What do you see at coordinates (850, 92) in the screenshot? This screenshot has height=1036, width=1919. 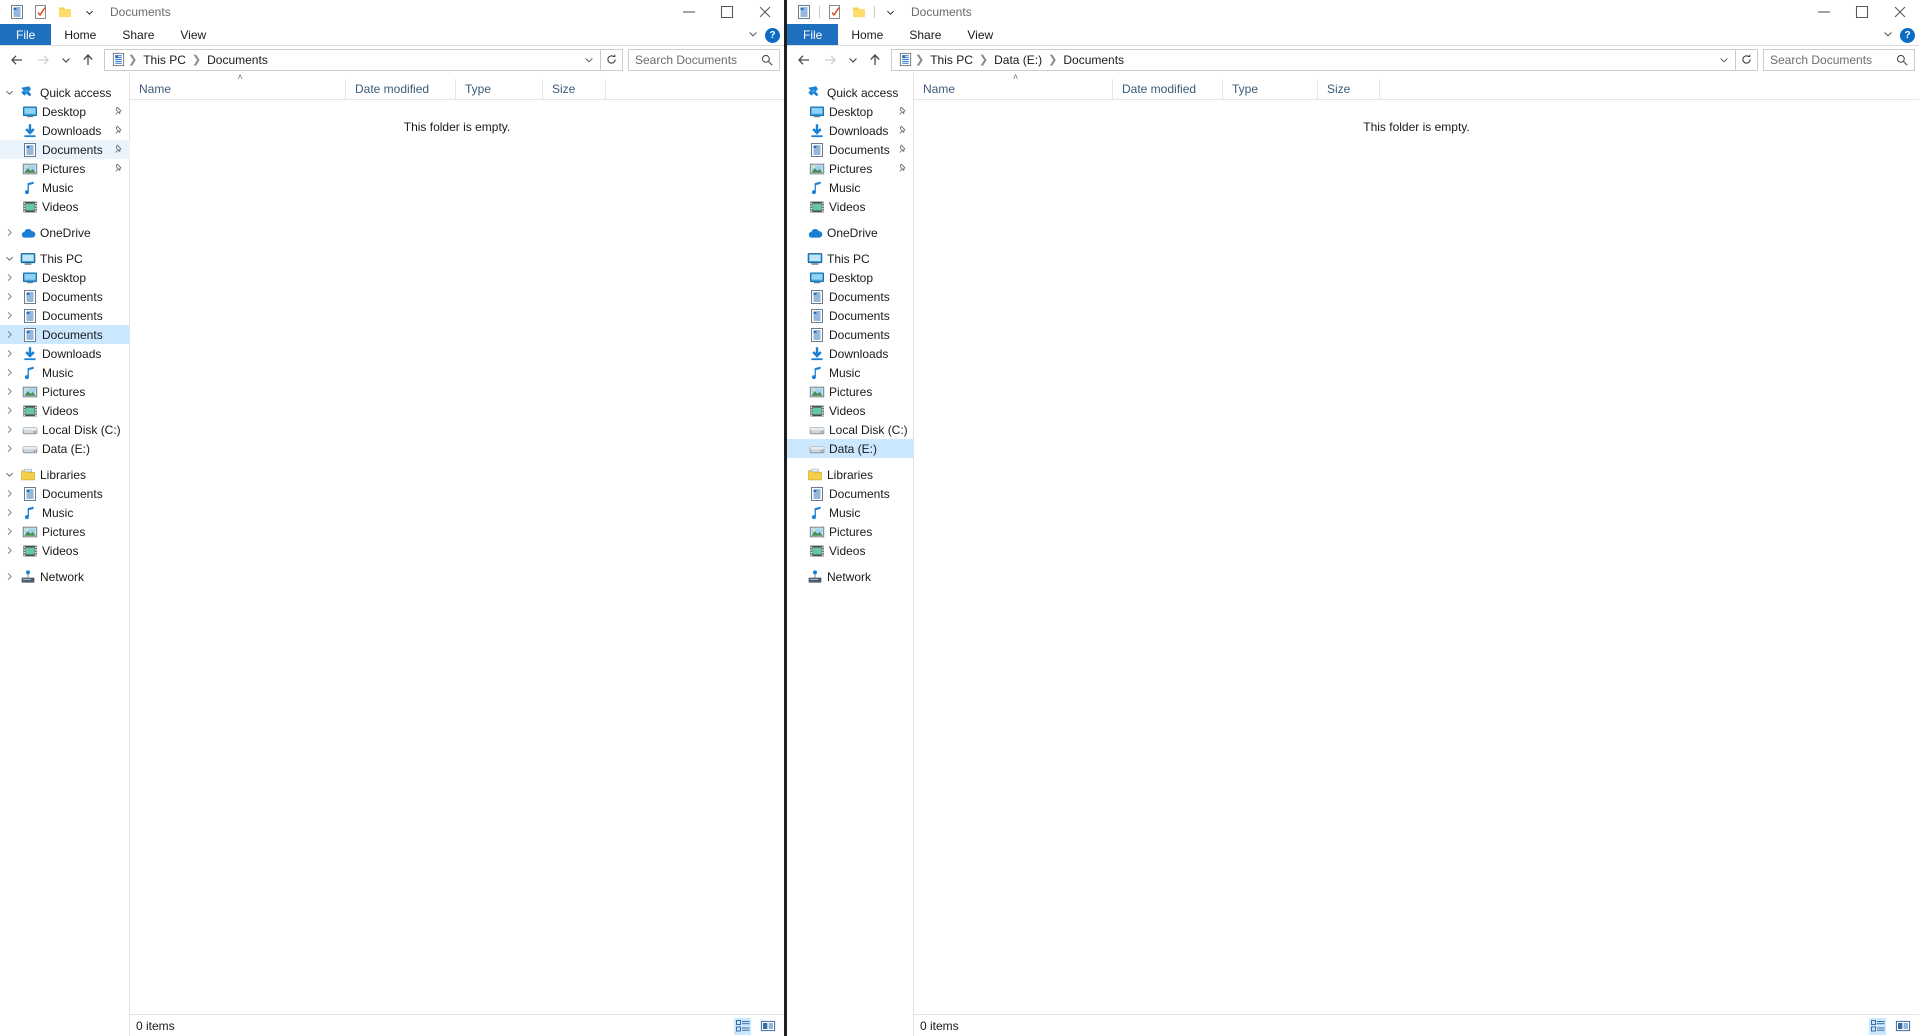 I see `nav-group-quick-access: Quick access` at bounding box center [850, 92].